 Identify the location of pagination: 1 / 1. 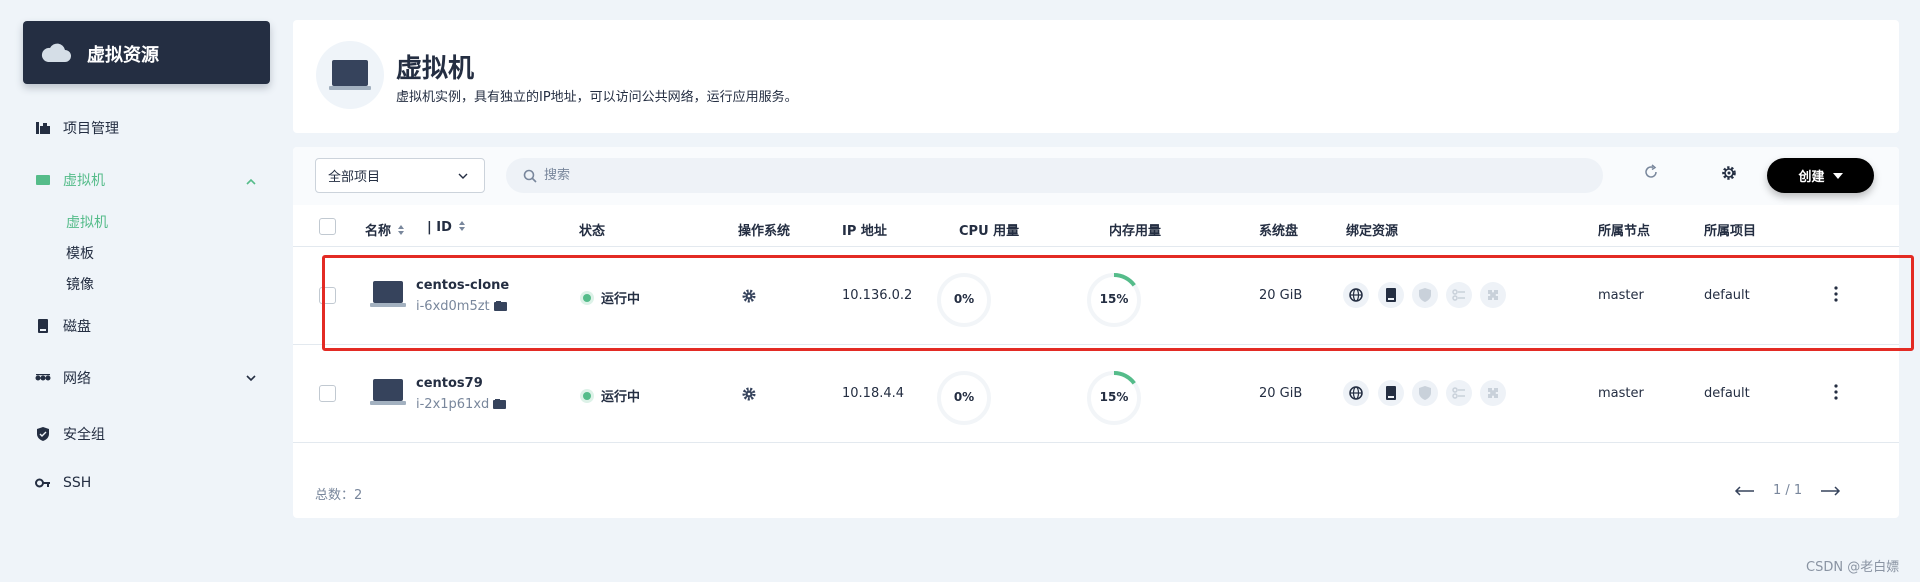
(1787, 490).